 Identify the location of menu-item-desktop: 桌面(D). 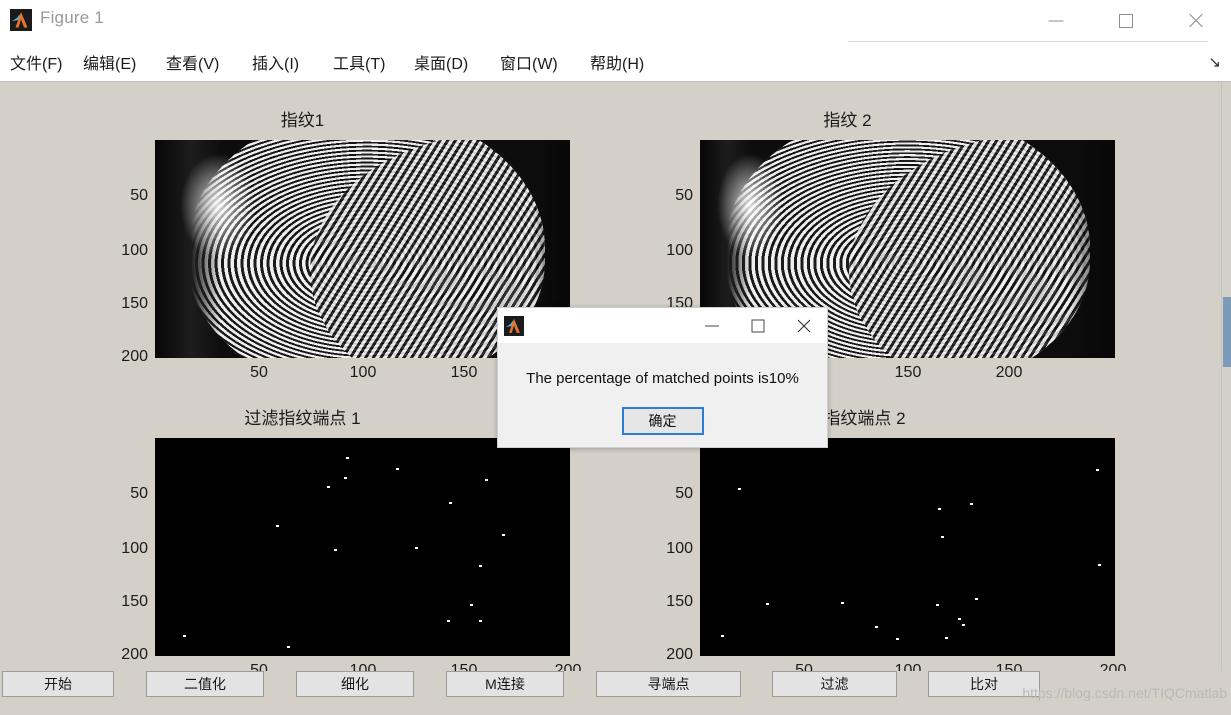
(441, 62).